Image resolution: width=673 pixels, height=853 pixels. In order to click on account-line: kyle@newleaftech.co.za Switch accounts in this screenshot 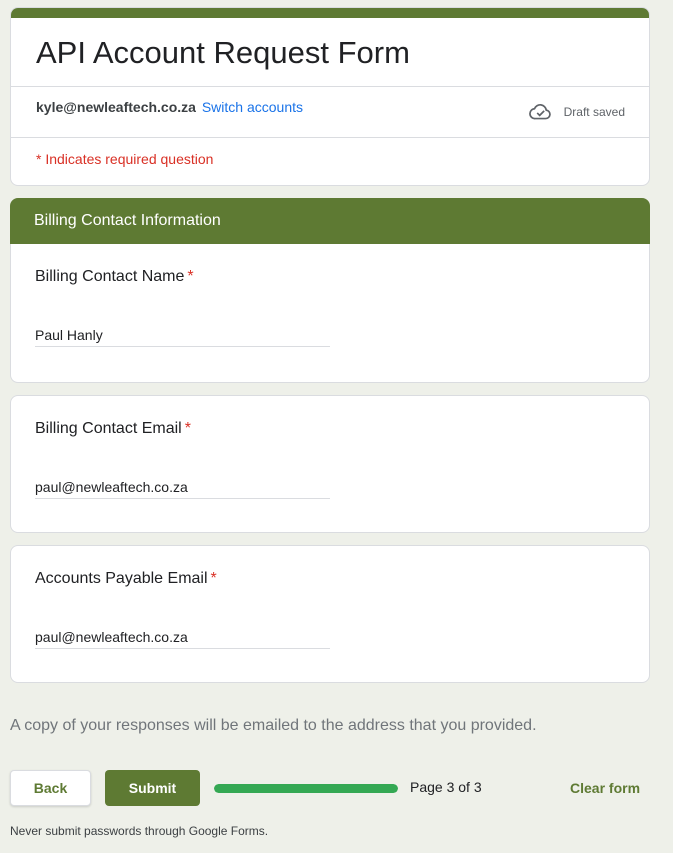, I will do `click(169, 107)`.